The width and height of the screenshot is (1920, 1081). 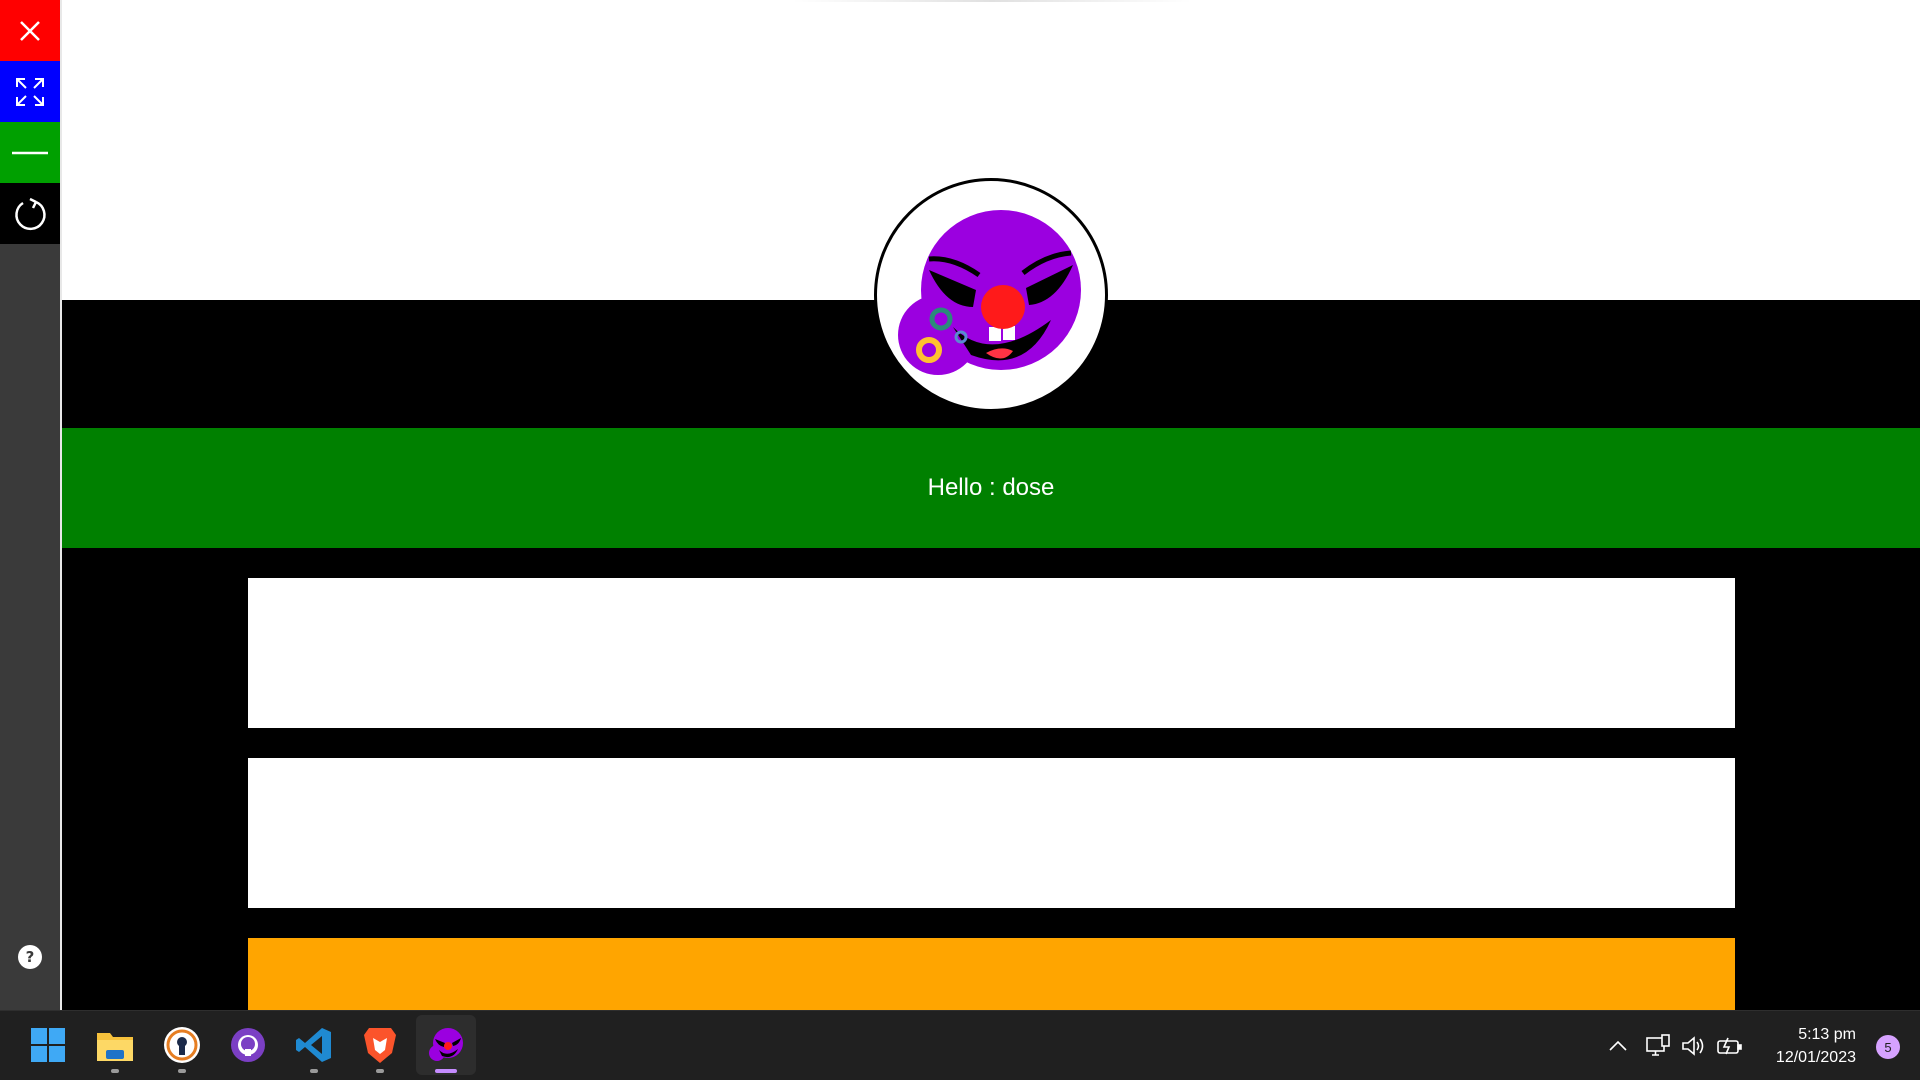 I want to click on taskbar-clock: 5:13 pm 12/01/2023, so click(x=1801, y=1046).